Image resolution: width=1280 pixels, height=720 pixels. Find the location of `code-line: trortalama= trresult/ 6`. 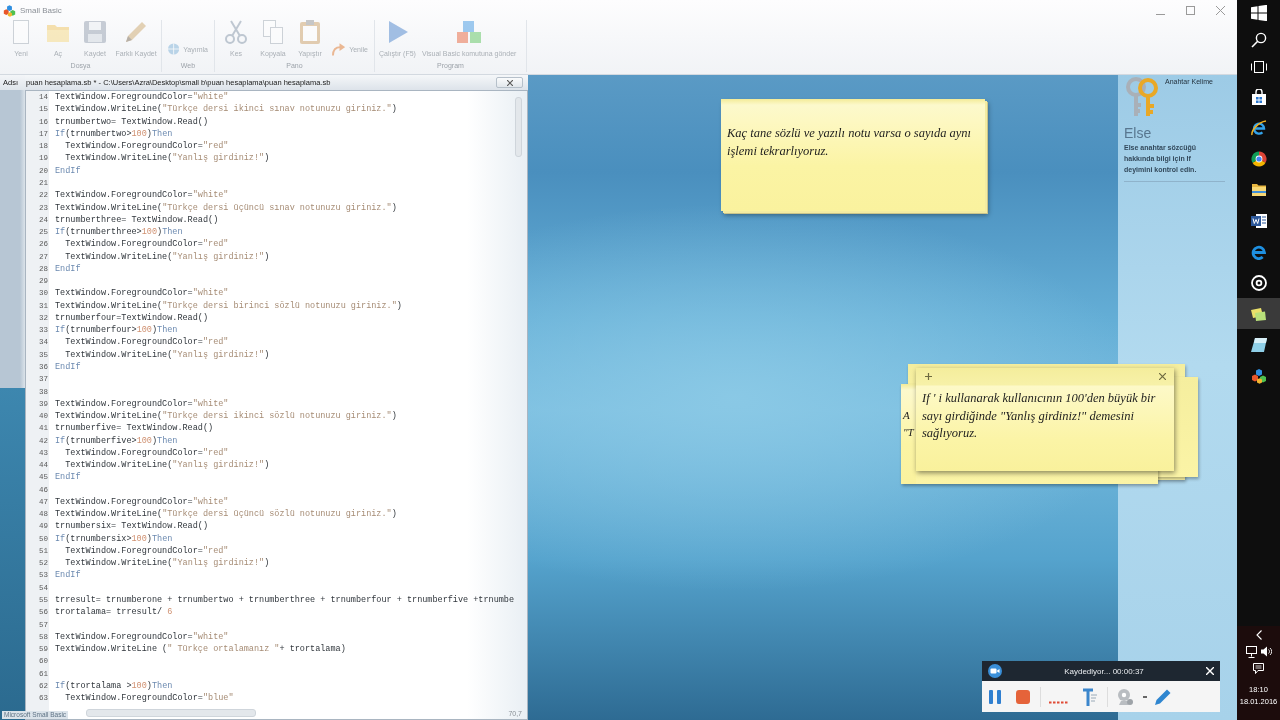

code-line: trortalama= trresult/ 6 is located at coordinates (114, 612).